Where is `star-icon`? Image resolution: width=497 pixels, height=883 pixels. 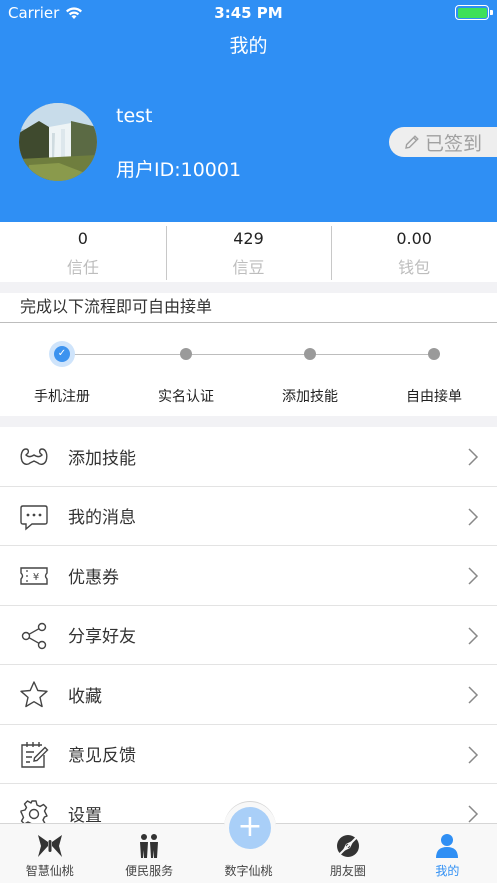 star-icon is located at coordinates (34, 694).